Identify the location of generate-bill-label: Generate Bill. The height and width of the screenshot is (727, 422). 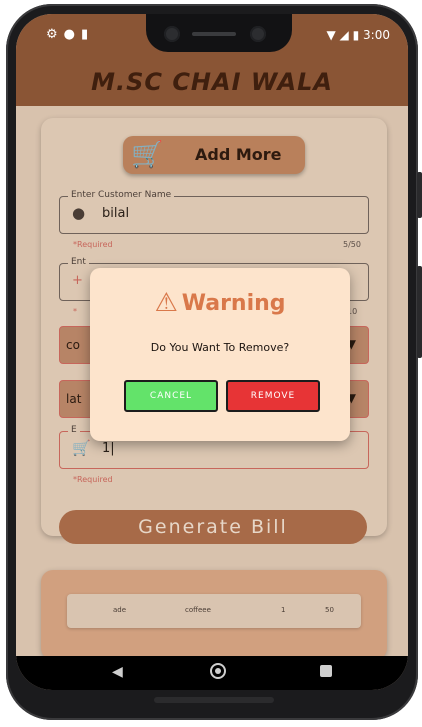
(213, 527).